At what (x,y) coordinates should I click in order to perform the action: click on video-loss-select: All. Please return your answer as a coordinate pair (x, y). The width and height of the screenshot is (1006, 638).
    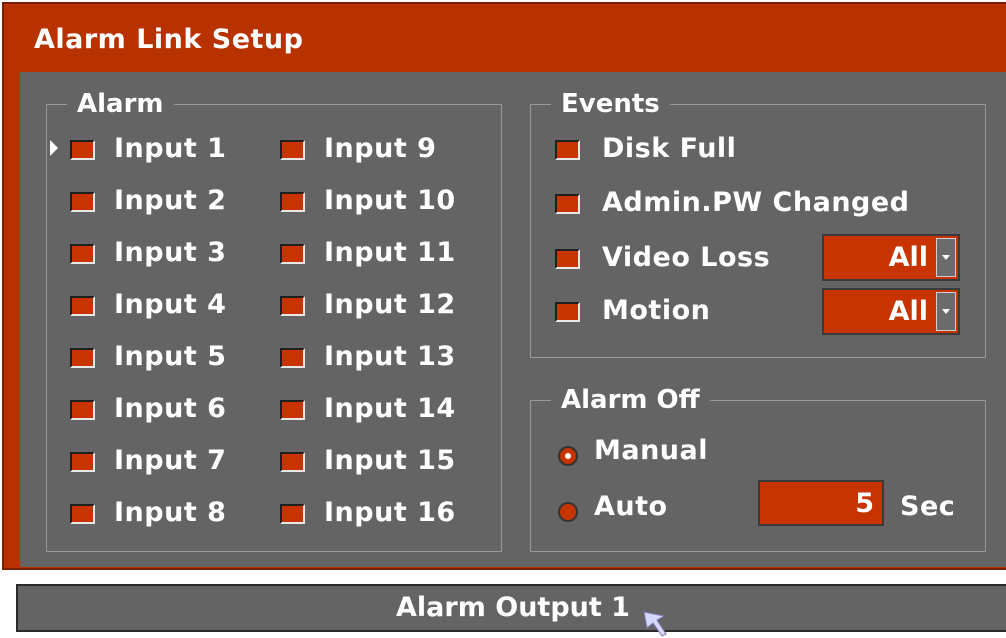
    Looking at the image, I should click on (891, 257).